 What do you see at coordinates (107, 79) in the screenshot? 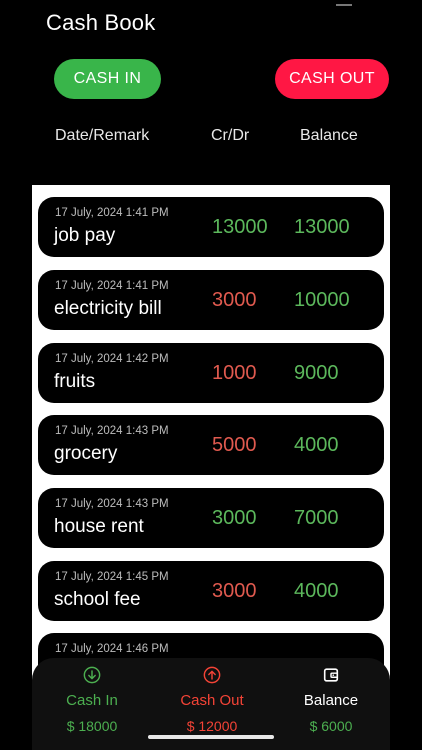
I see `cash-in-button: CASH IN` at bounding box center [107, 79].